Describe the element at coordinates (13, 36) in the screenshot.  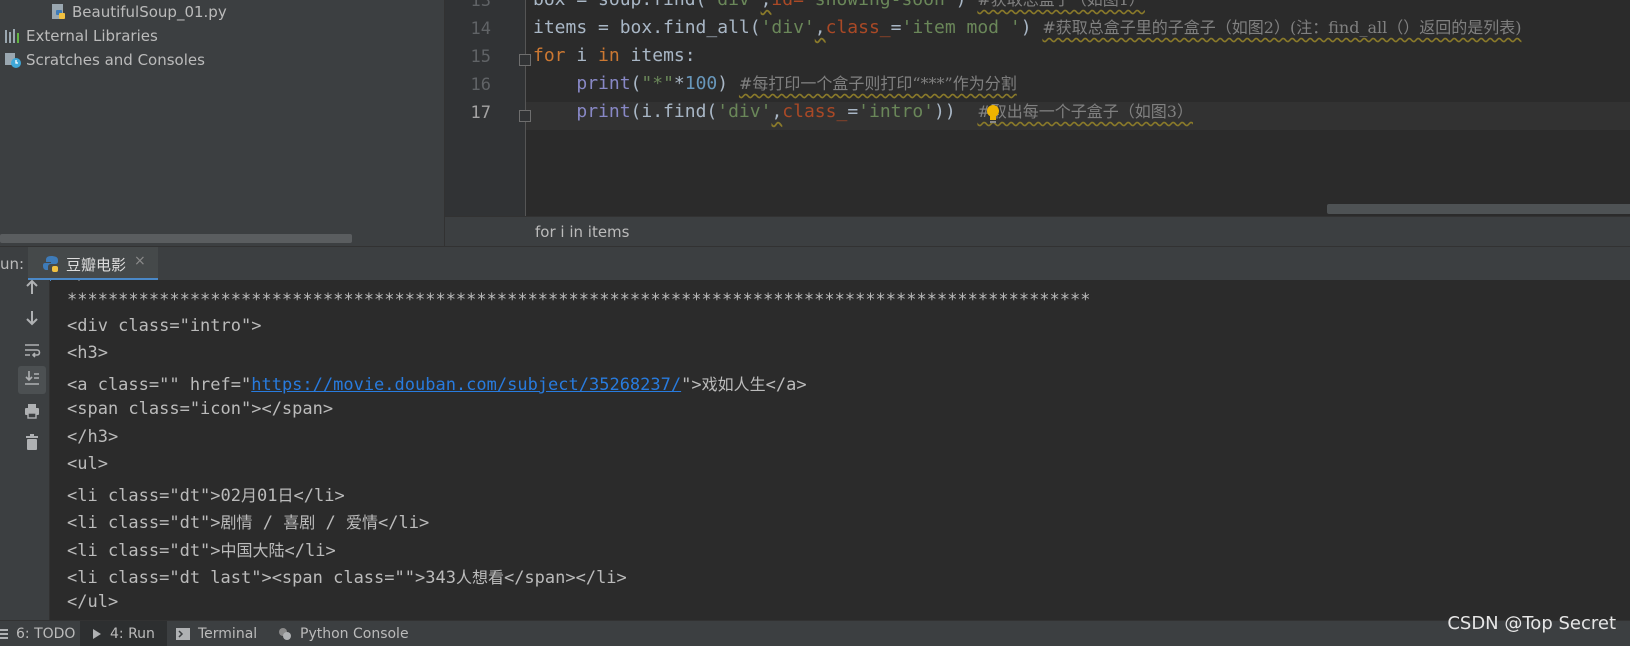
I see `library-icon` at that location.